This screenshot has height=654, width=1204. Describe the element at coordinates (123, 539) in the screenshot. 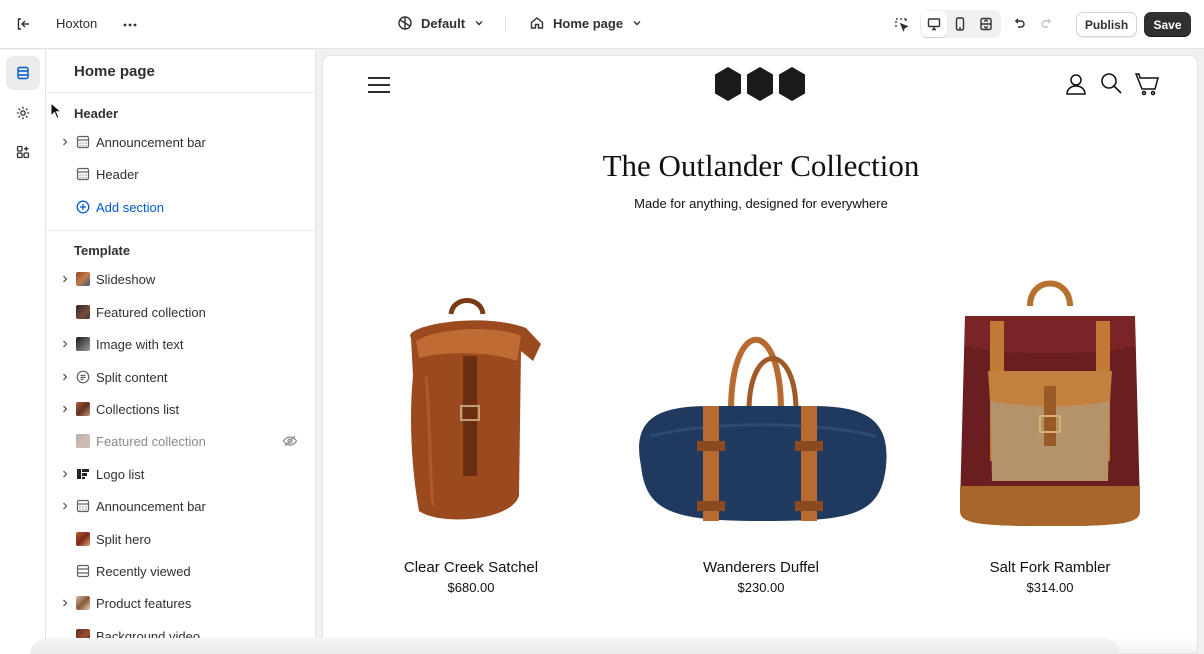

I see `section-label: Split hero` at that location.